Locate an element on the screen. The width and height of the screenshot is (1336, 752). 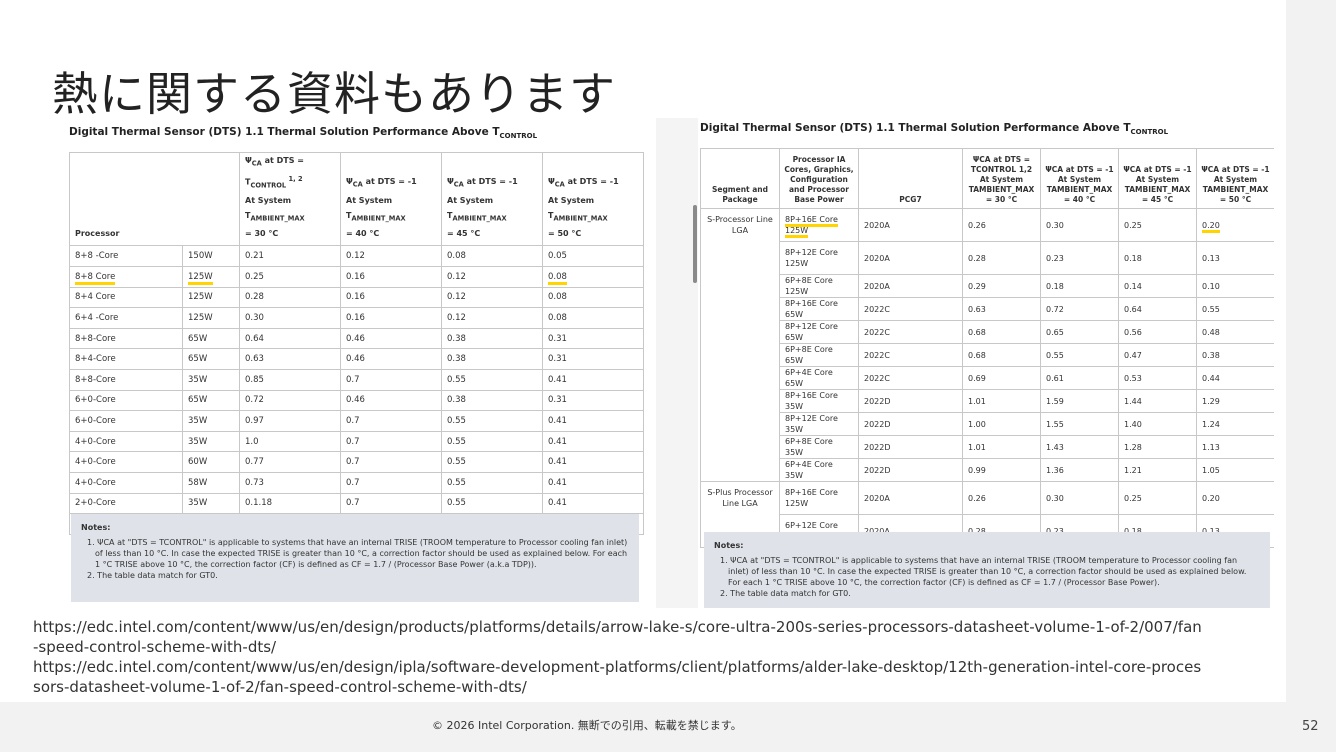
header-segment-package: Segment and Package is located at coordinates (740, 178).